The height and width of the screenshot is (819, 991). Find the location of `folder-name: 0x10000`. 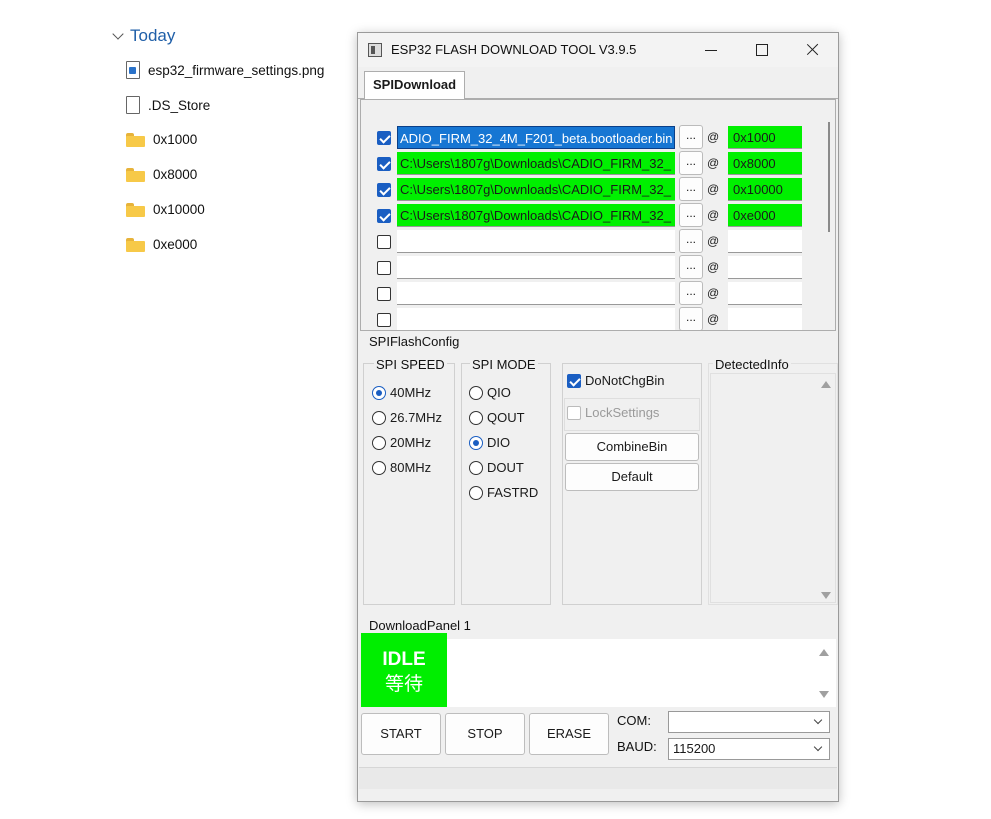

folder-name: 0x10000 is located at coordinates (179, 209).